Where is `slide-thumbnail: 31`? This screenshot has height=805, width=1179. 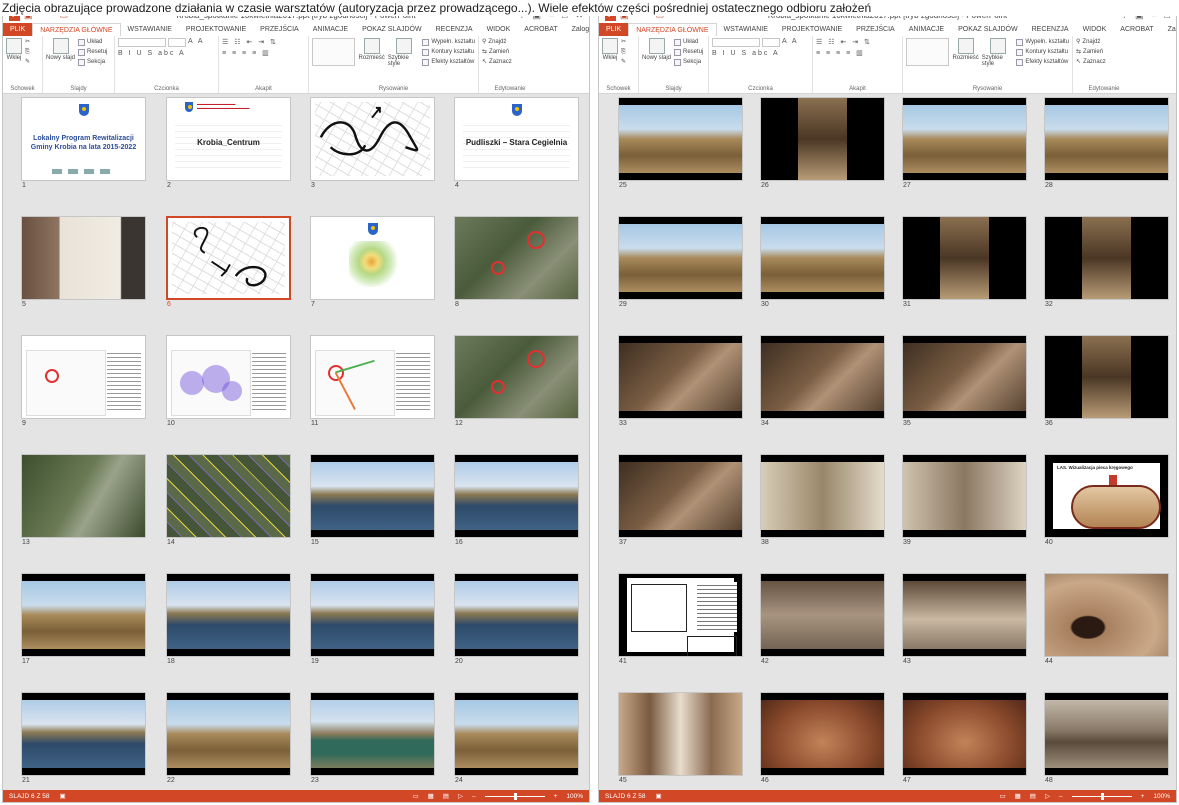
slide-thumbnail: 31 is located at coordinates (964, 263).